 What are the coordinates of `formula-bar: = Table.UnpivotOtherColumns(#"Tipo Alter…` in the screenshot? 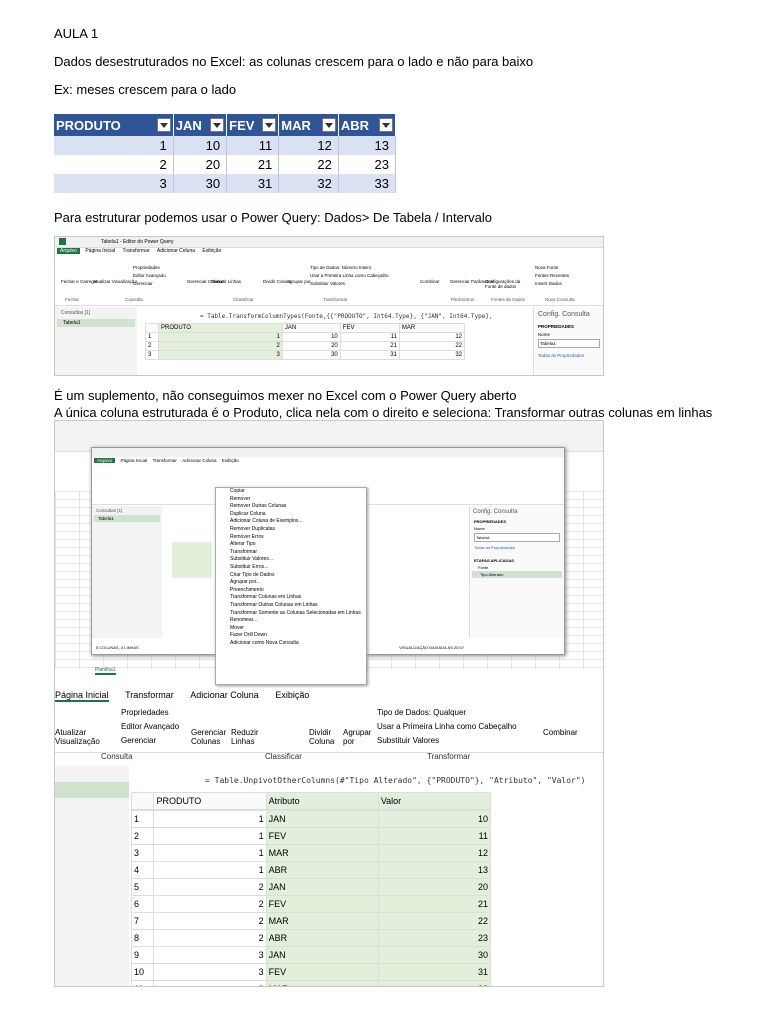 It's located at (395, 780).